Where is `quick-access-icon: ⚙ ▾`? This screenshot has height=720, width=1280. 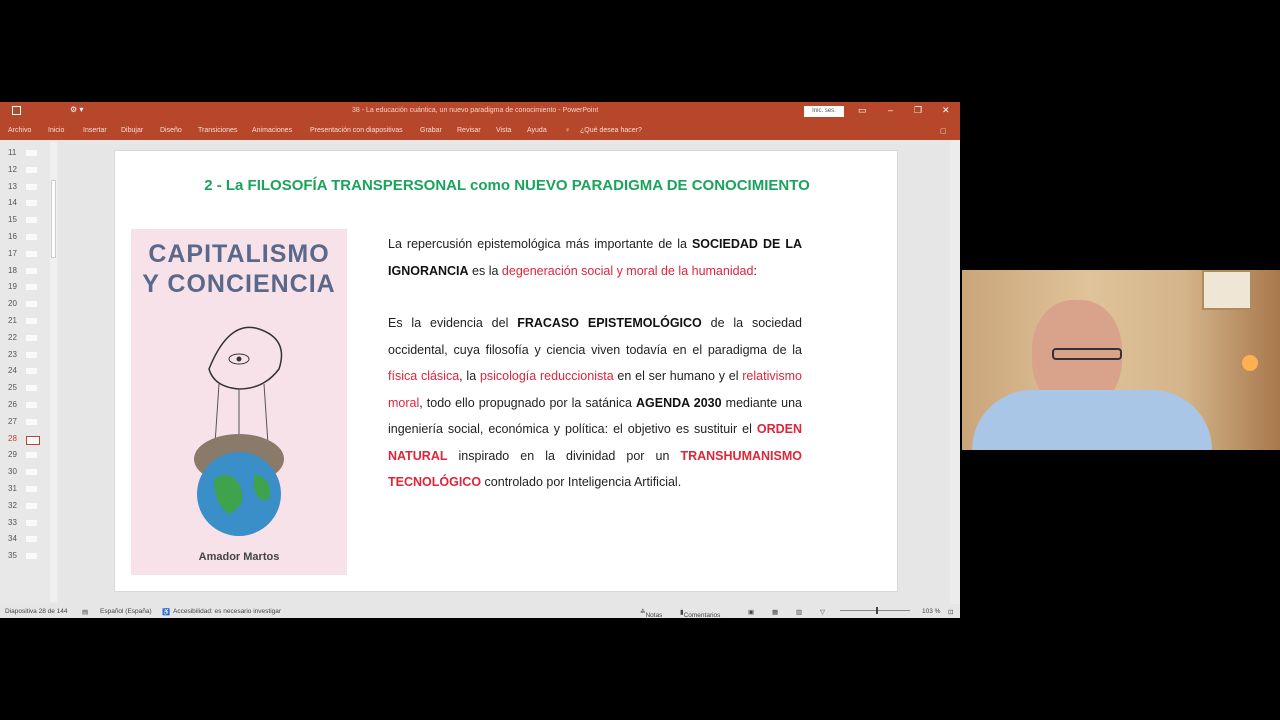 quick-access-icon: ⚙ ▾ is located at coordinates (76, 109).